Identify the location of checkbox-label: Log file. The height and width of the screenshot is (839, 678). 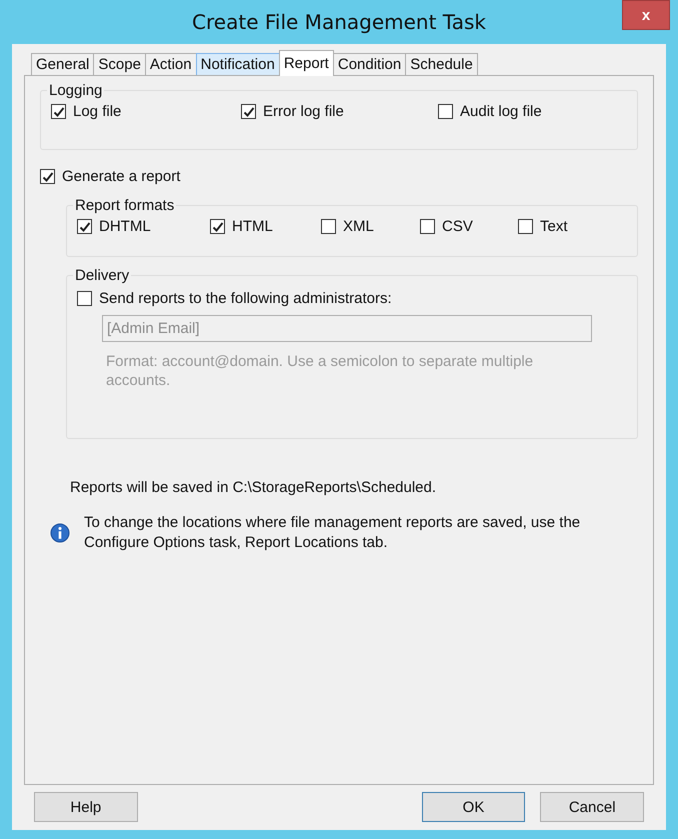
(97, 111).